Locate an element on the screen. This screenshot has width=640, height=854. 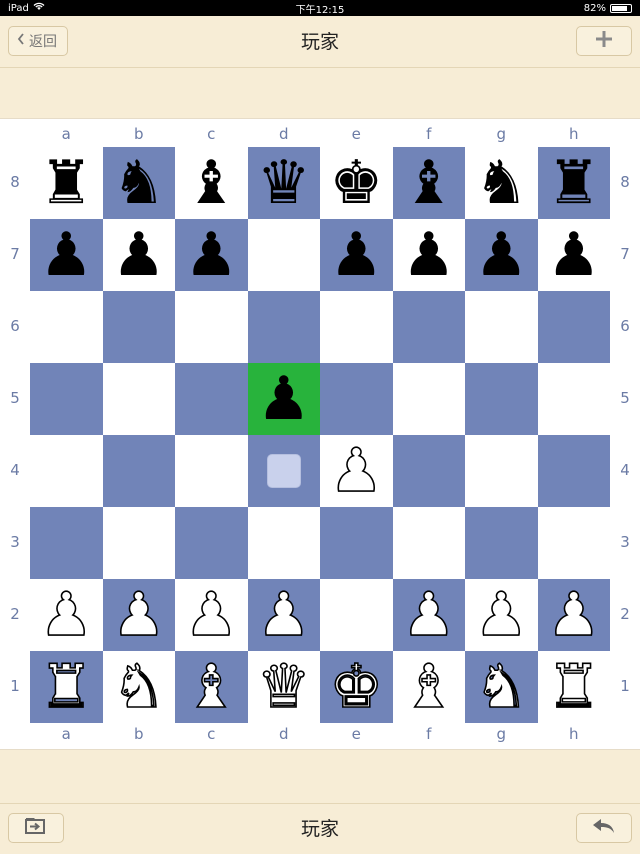
square-c7: ♟ is located at coordinates (211, 255).